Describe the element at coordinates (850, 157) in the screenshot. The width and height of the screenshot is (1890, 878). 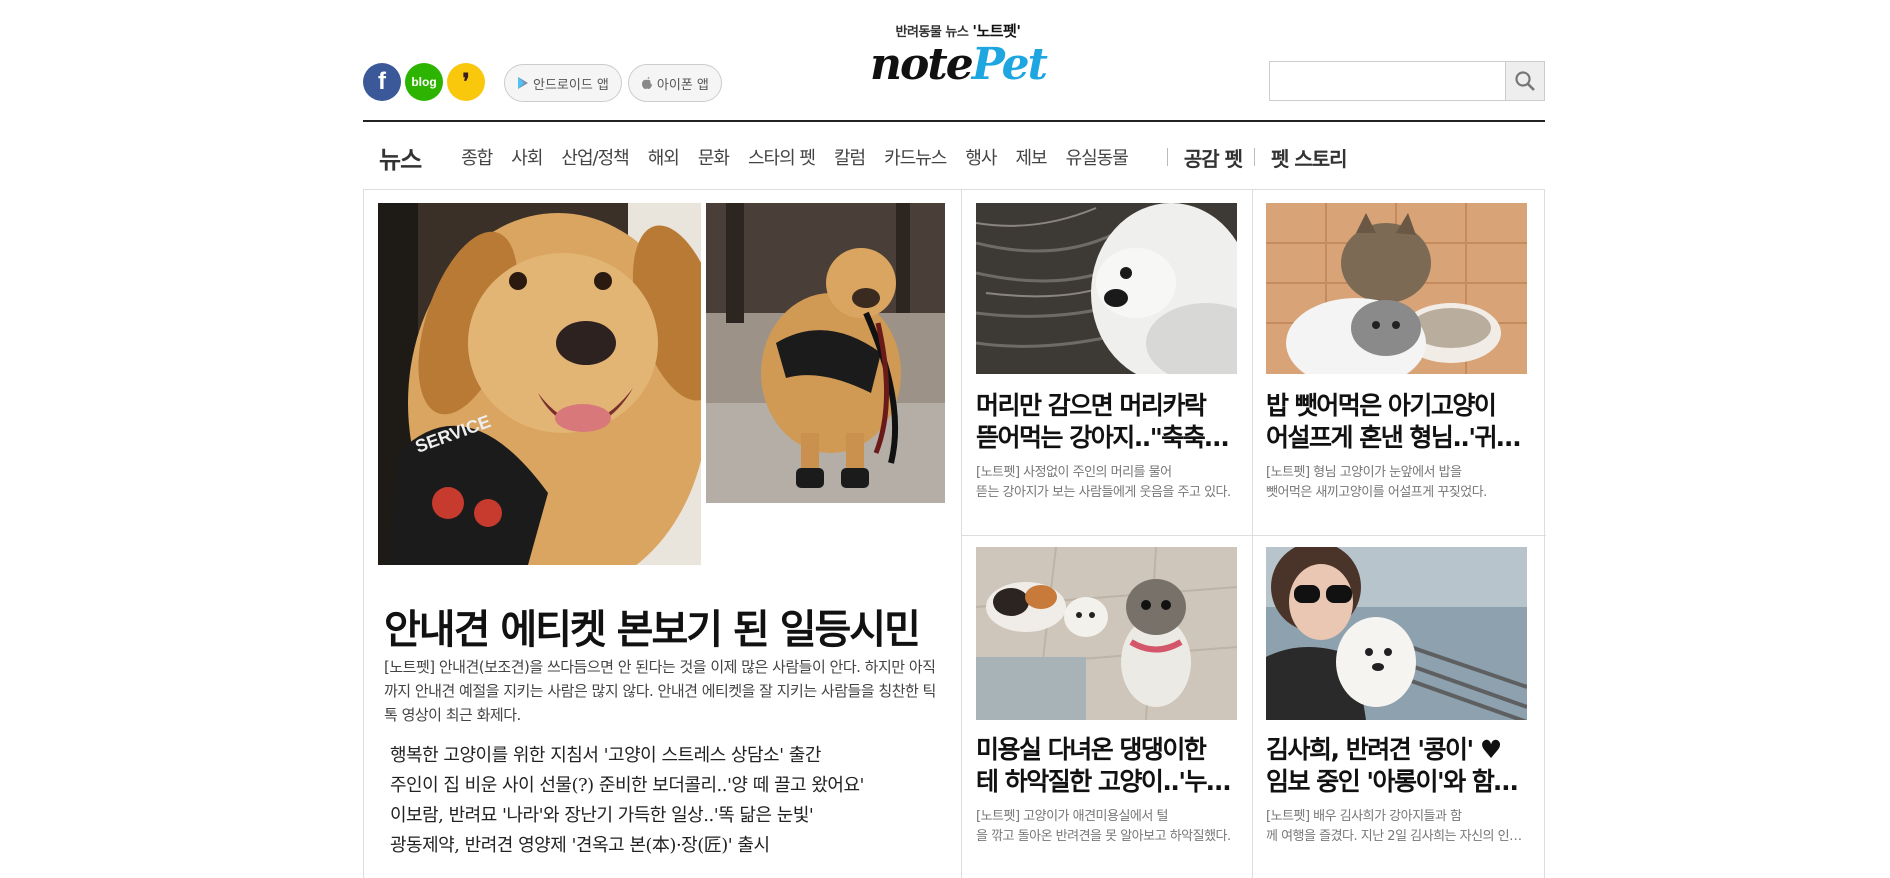
I see `nav-item-column: 칼럼` at that location.